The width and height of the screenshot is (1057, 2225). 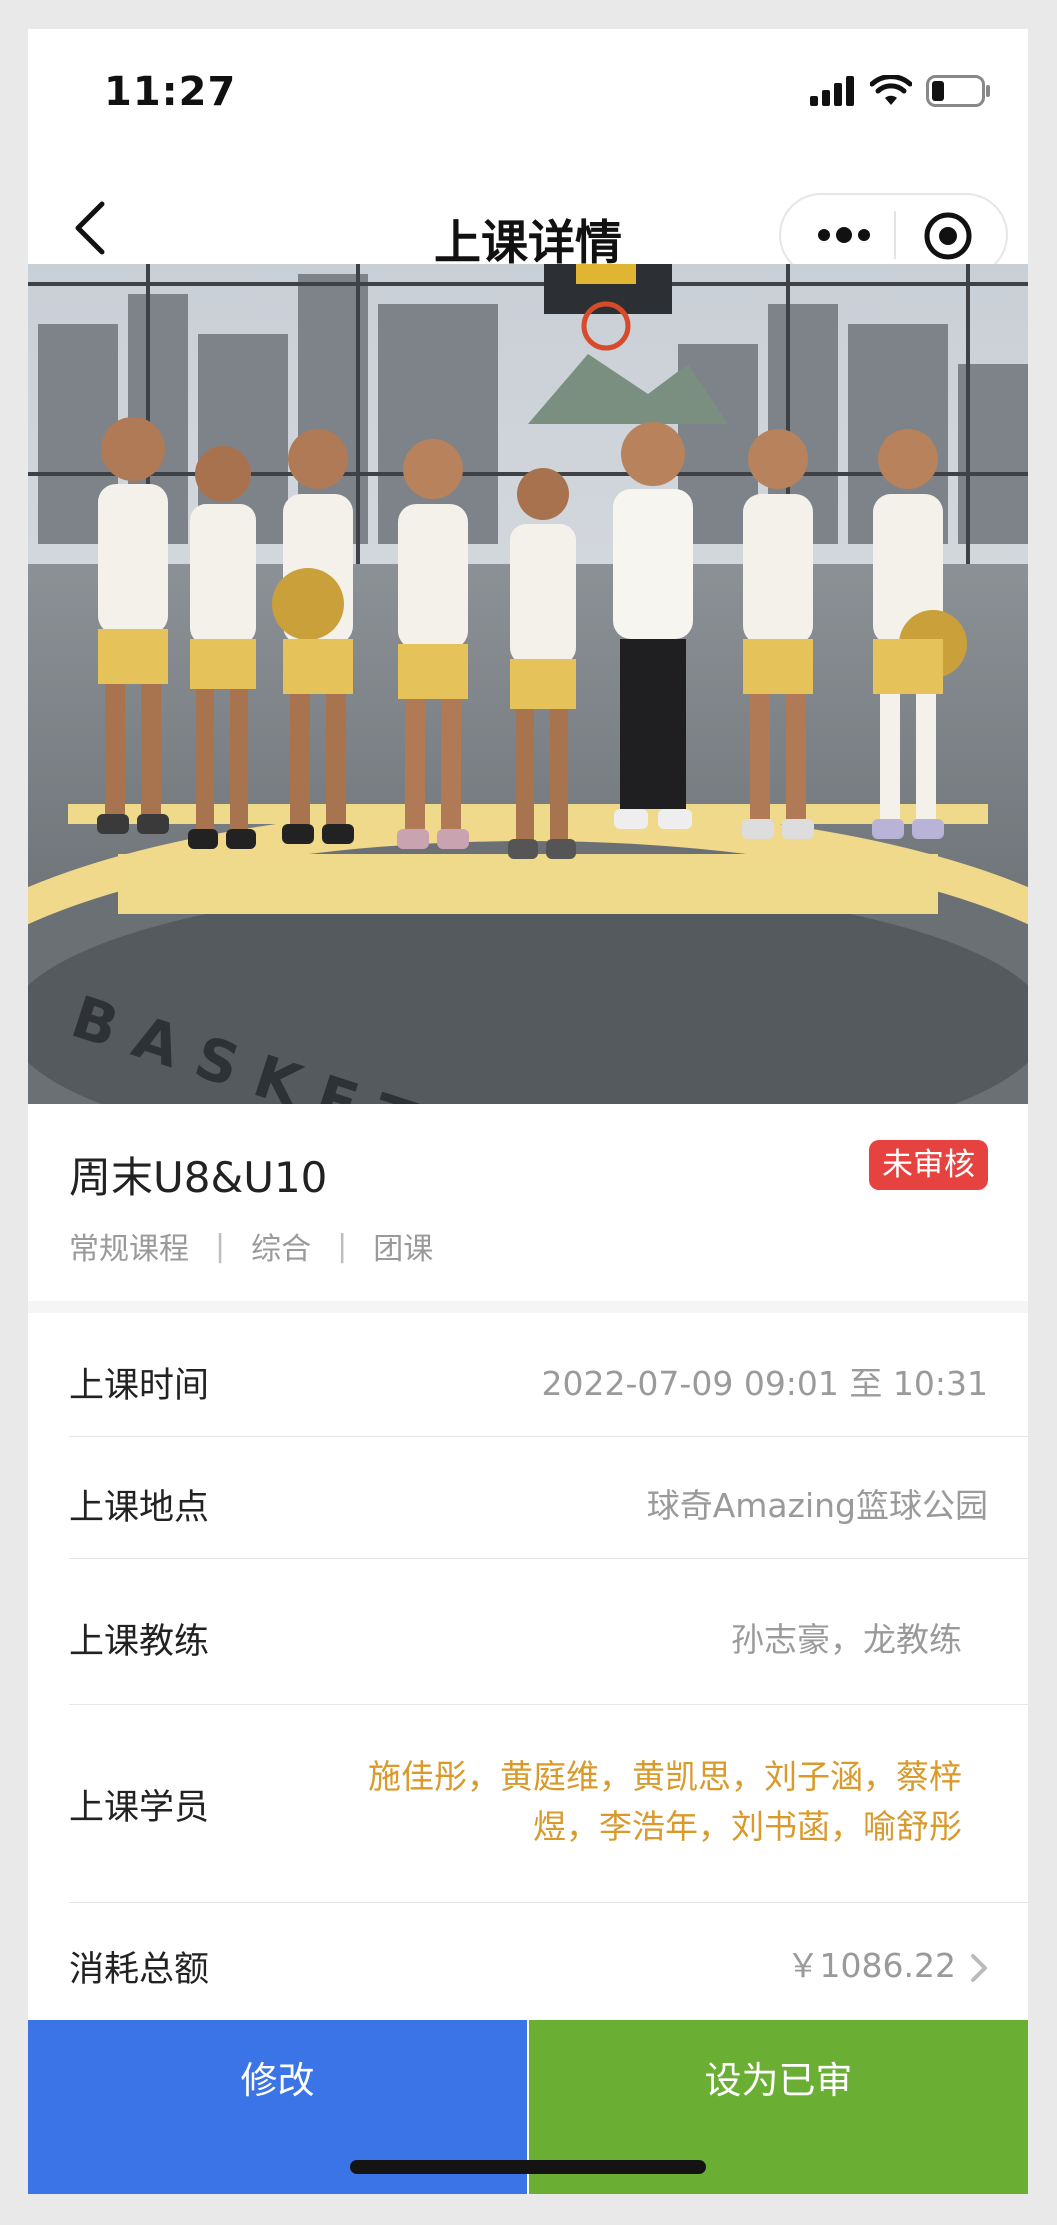 What do you see at coordinates (281, 1249) in the screenshot?
I see `tag-category: 综合` at bounding box center [281, 1249].